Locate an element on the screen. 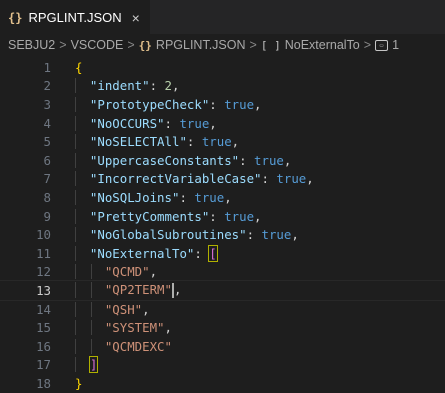  code-line: 11 "NoExternalTo": [ is located at coordinates (222, 253).